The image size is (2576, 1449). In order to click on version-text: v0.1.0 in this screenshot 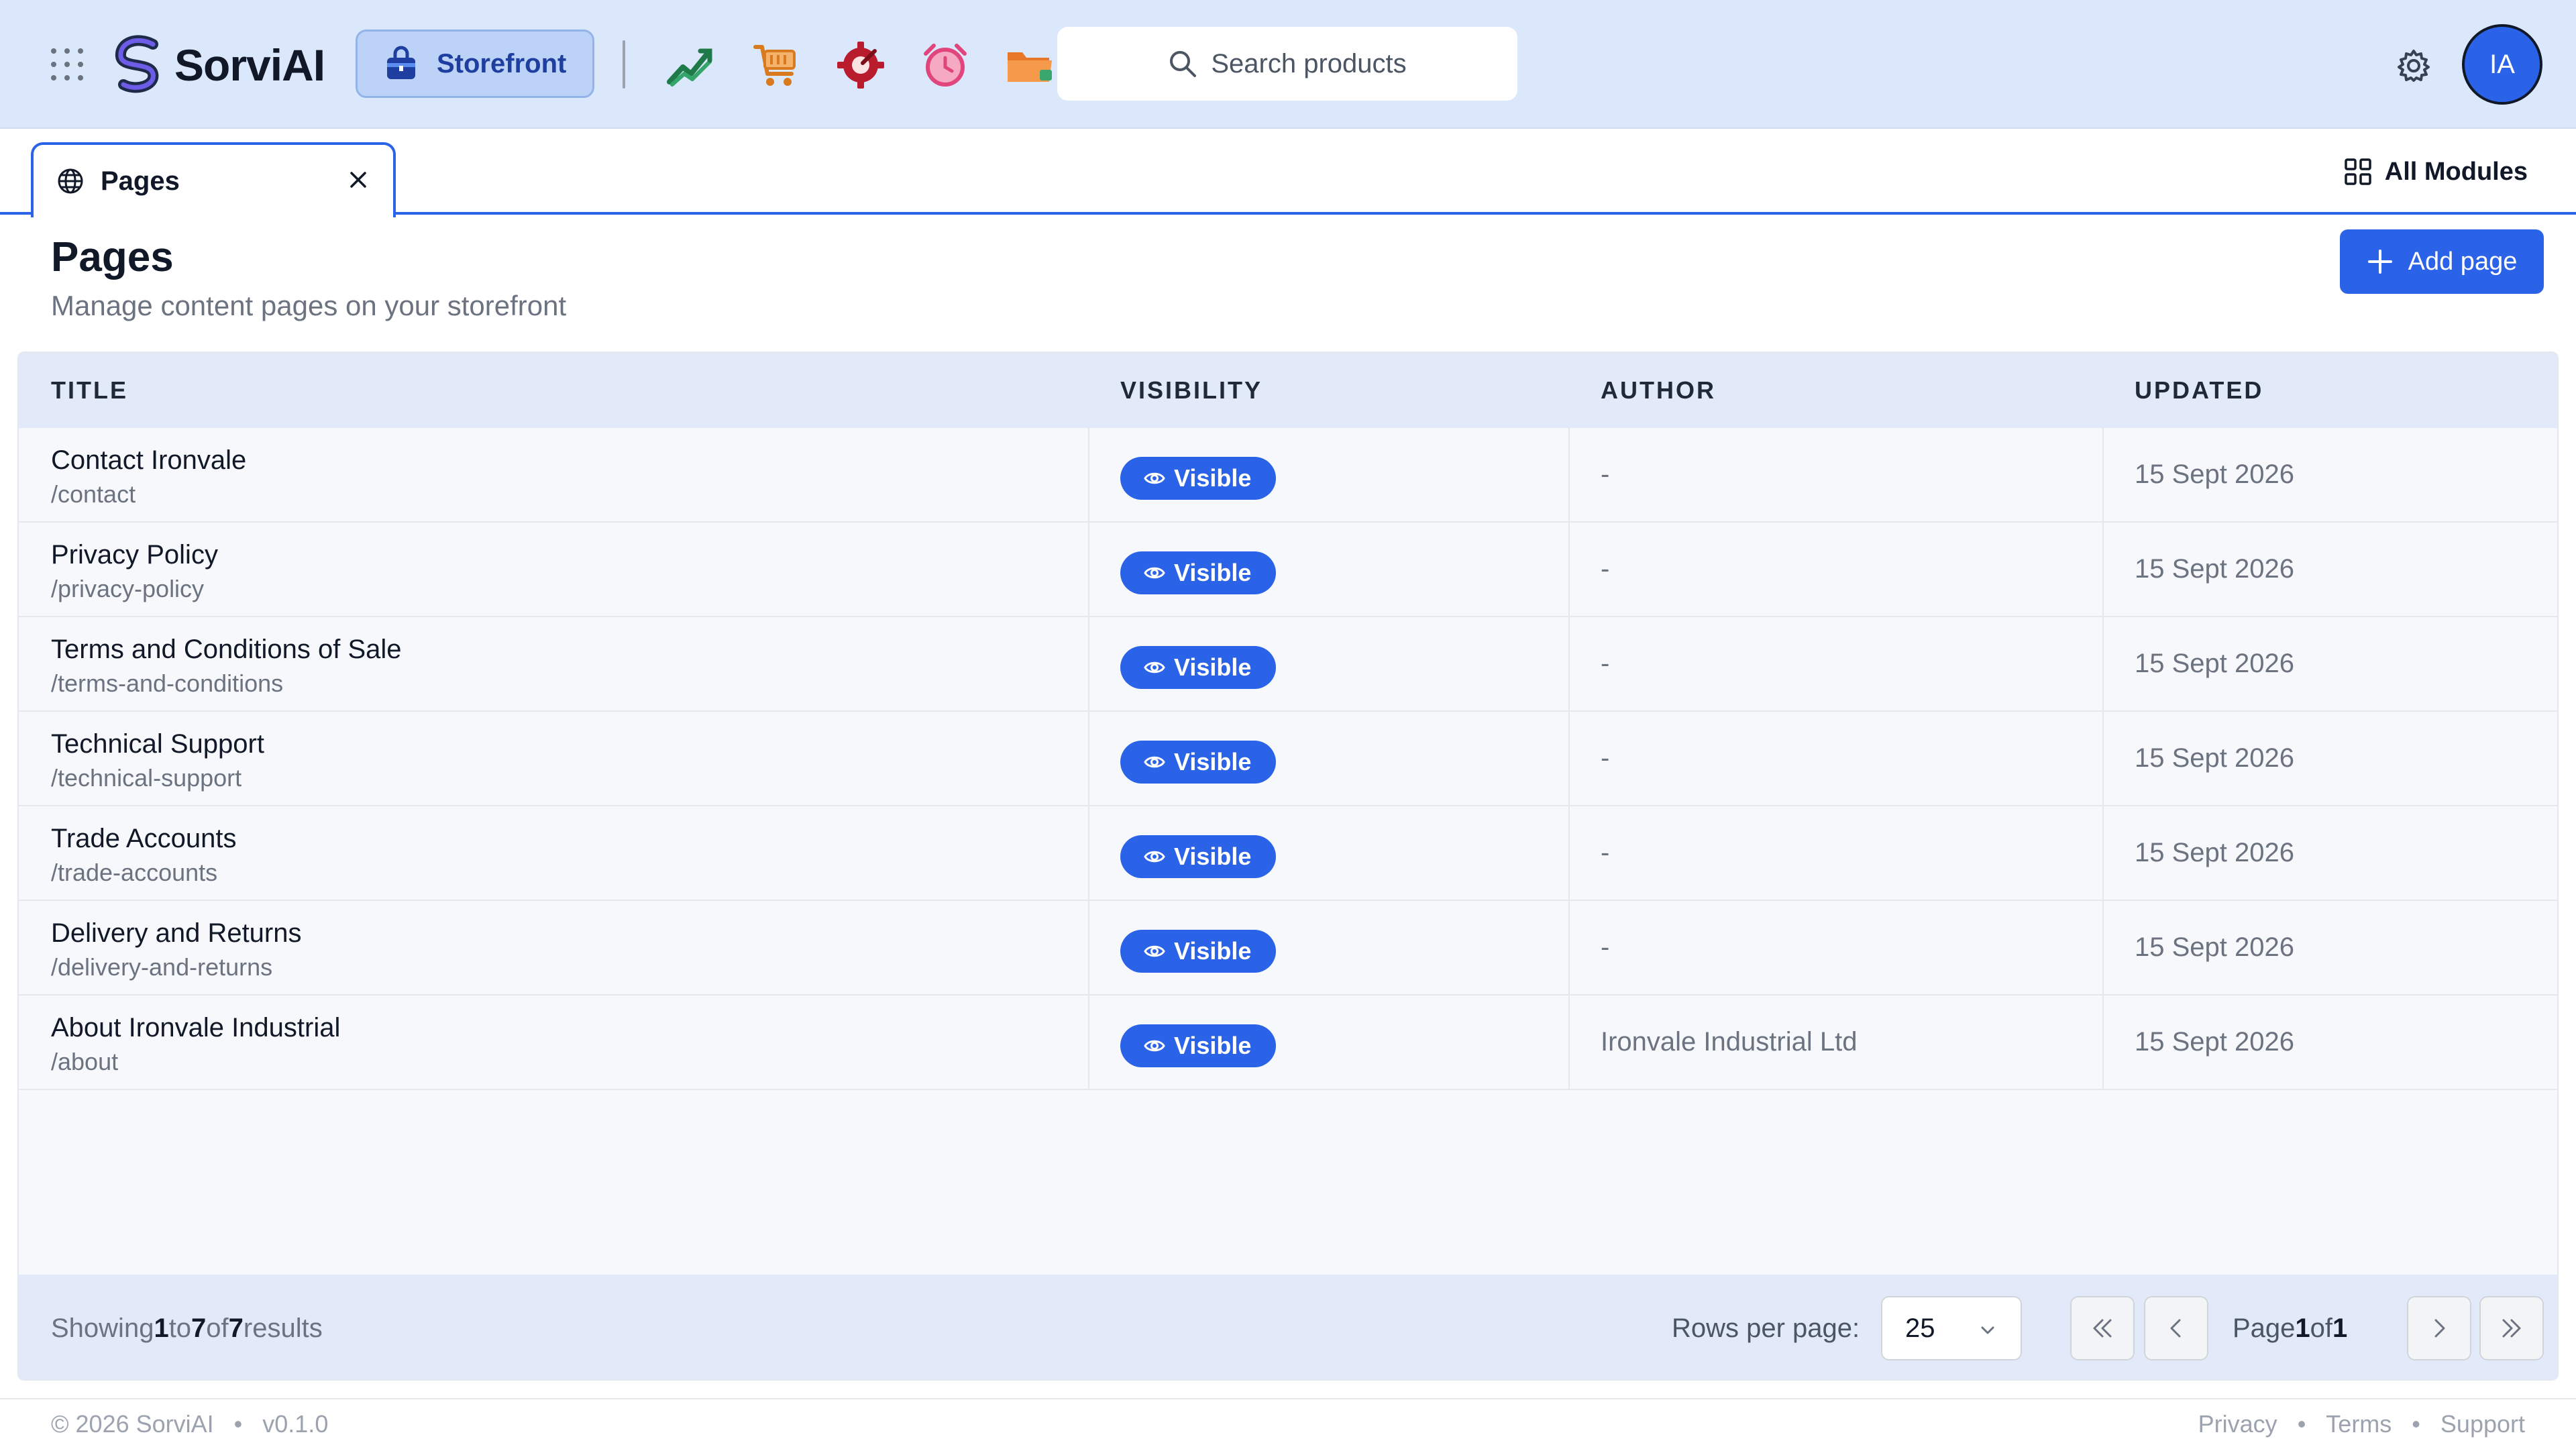, I will do `click(295, 1424)`.